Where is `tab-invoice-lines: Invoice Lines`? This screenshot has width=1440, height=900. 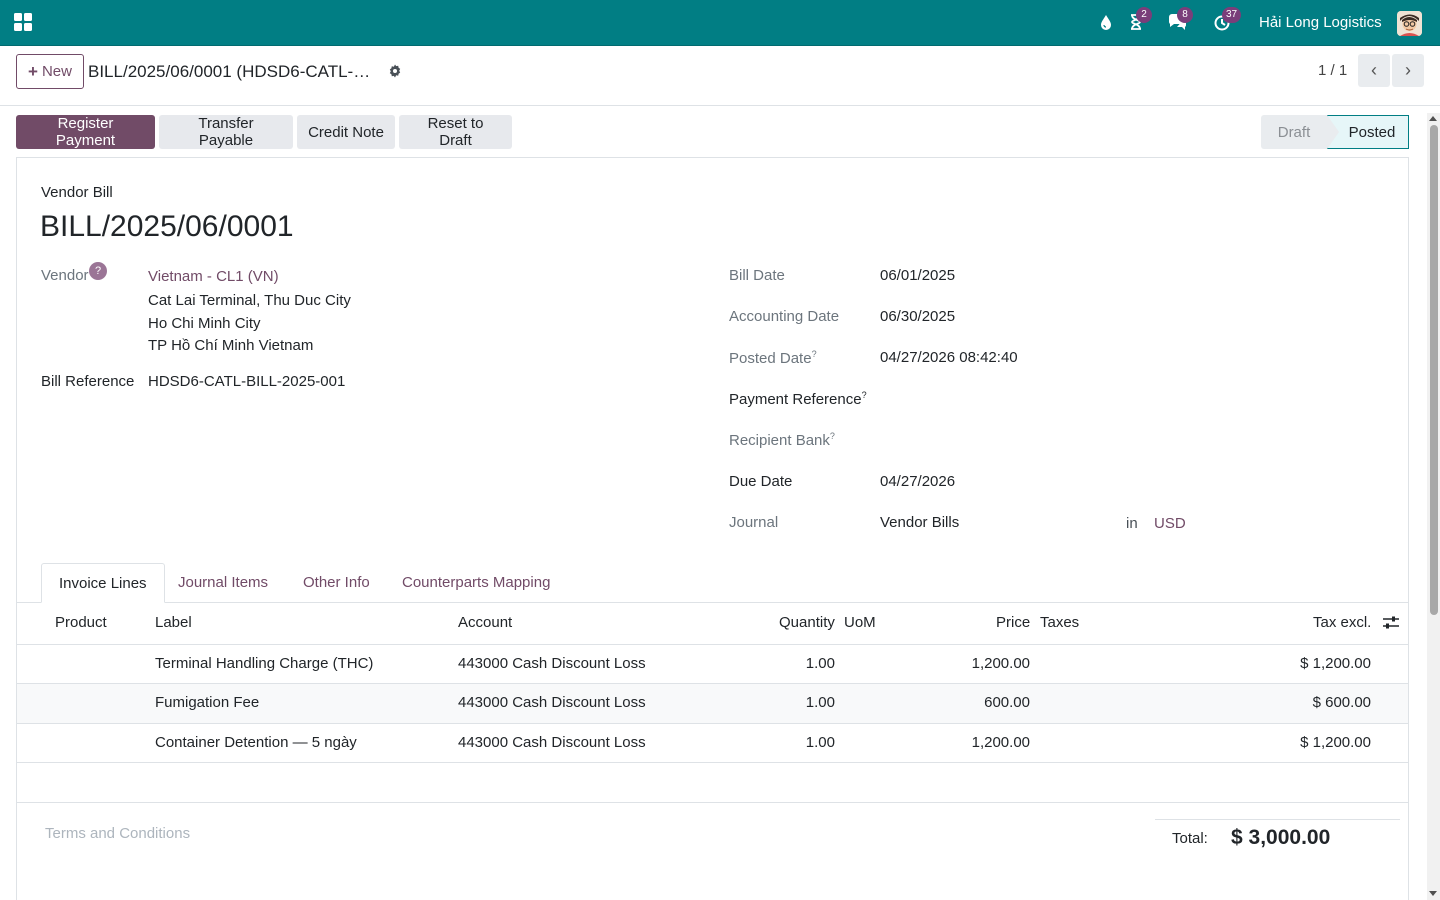
tab-invoice-lines: Invoice Lines is located at coordinates (103, 583).